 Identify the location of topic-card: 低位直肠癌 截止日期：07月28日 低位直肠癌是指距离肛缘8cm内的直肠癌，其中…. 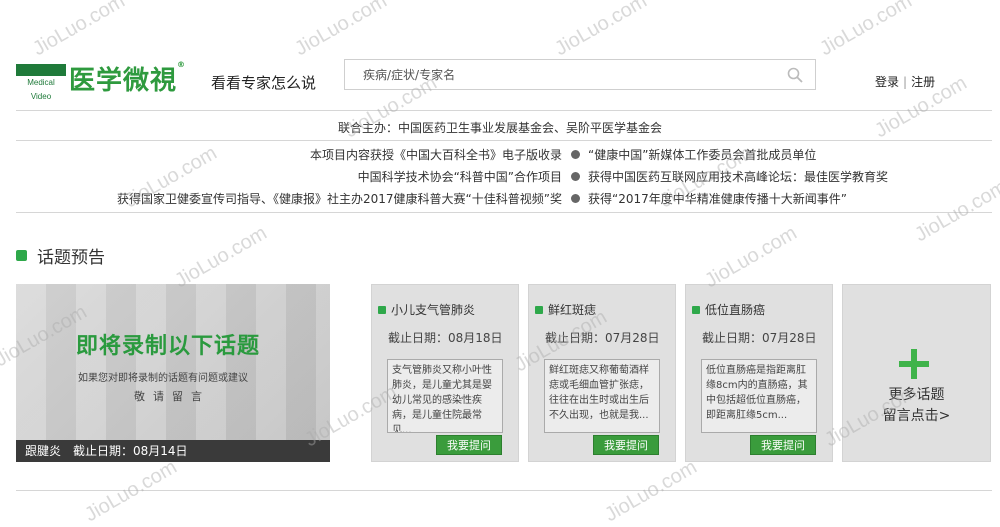
(759, 373).